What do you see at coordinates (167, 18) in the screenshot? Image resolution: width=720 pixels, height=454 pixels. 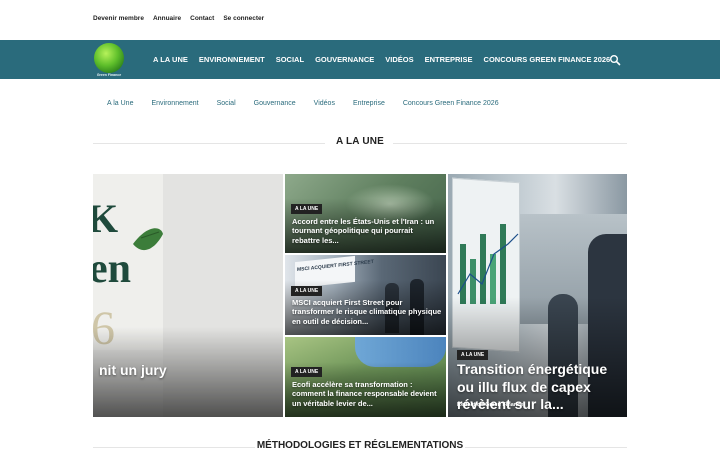 I see `link-annuaire: Annuaire` at bounding box center [167, 18].